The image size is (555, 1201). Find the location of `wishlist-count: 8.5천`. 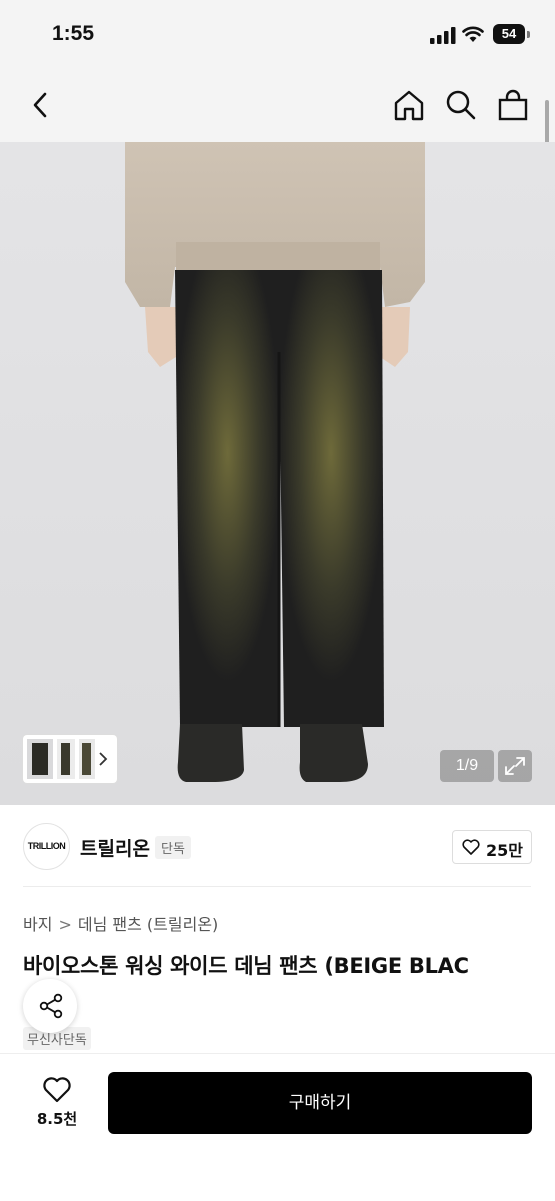

wishlist-count: 8.5천 is located at coordinates (57, 1119).